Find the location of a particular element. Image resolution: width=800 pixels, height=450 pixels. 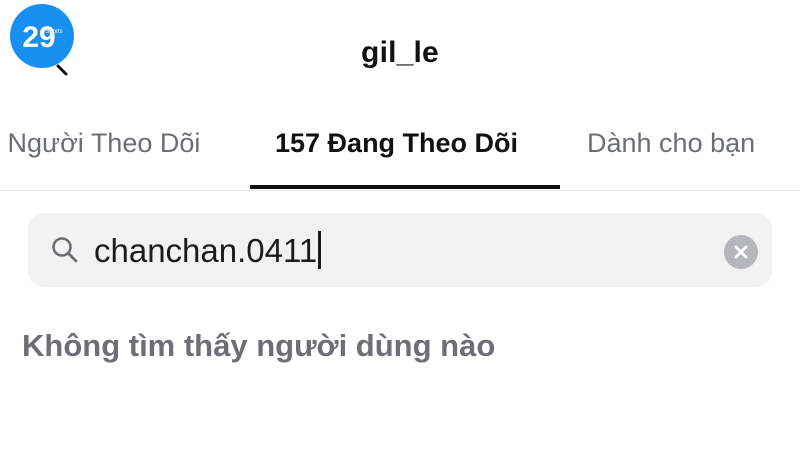

clear-icon is located at coordinates (741, 252).